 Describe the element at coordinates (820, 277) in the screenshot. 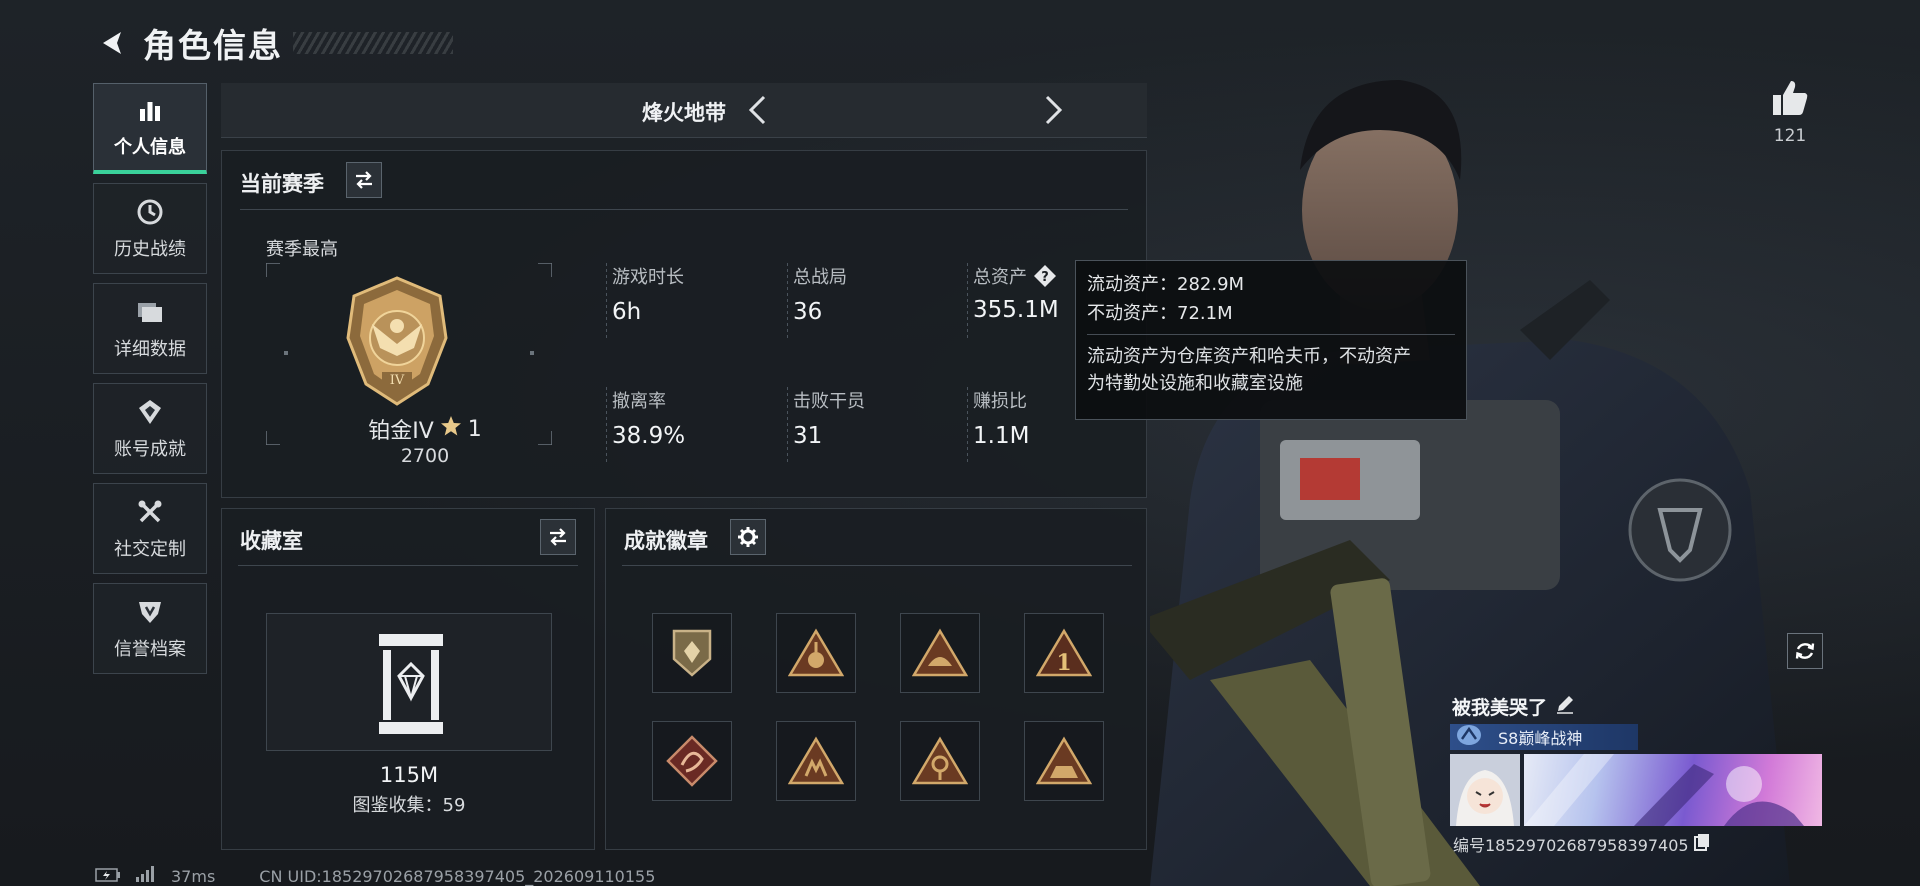

I see `stat-label: 总战局` at that location.